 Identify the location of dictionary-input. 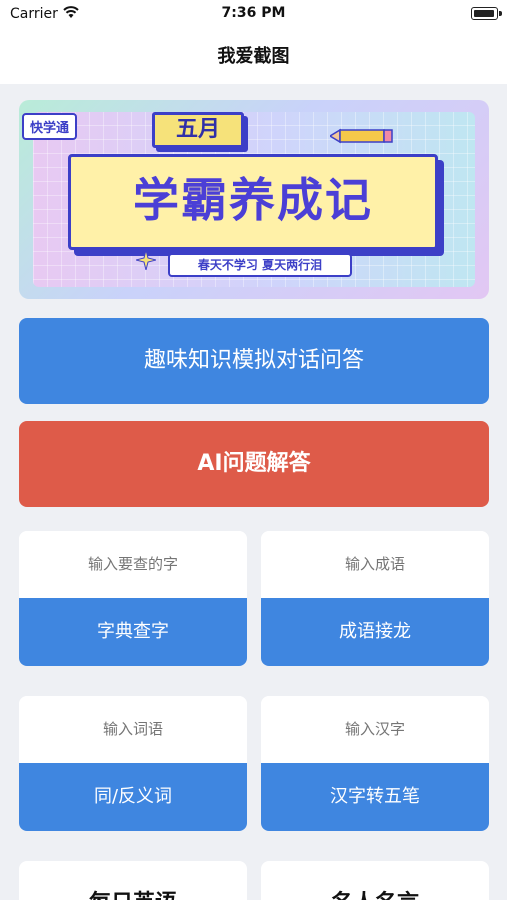
(133, 564).